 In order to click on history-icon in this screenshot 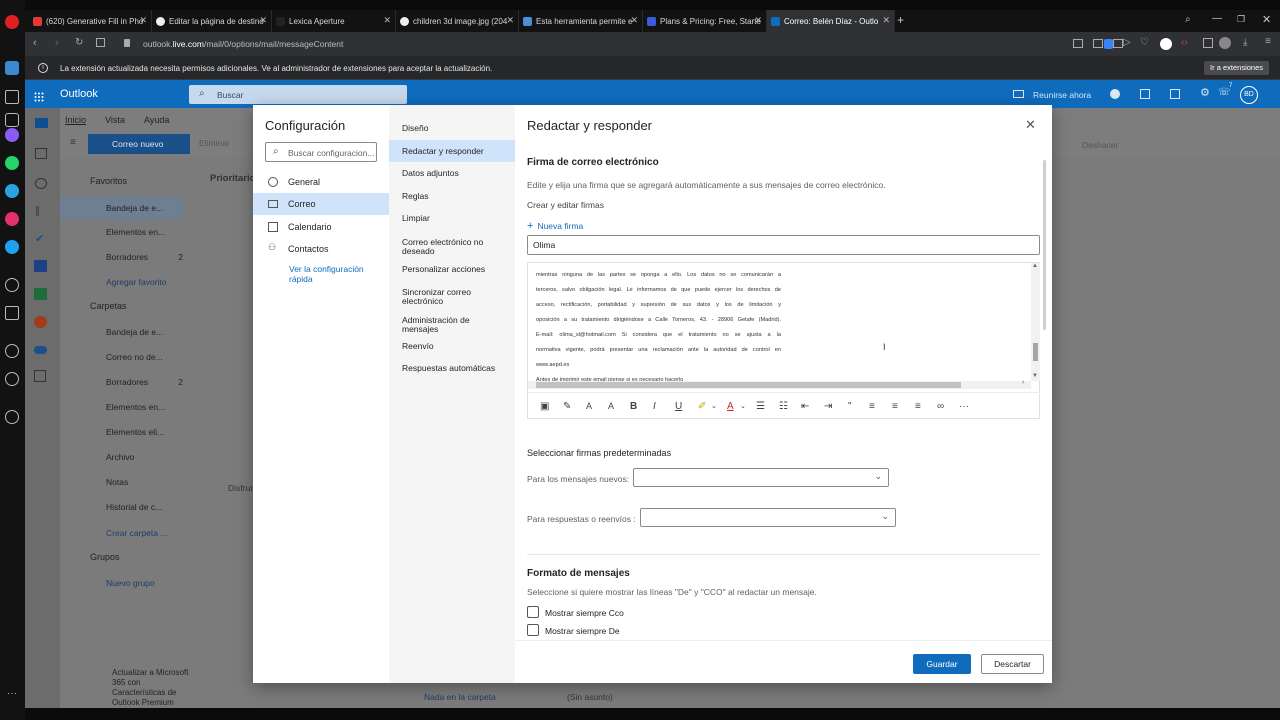, I will do `click(12, 379)`.